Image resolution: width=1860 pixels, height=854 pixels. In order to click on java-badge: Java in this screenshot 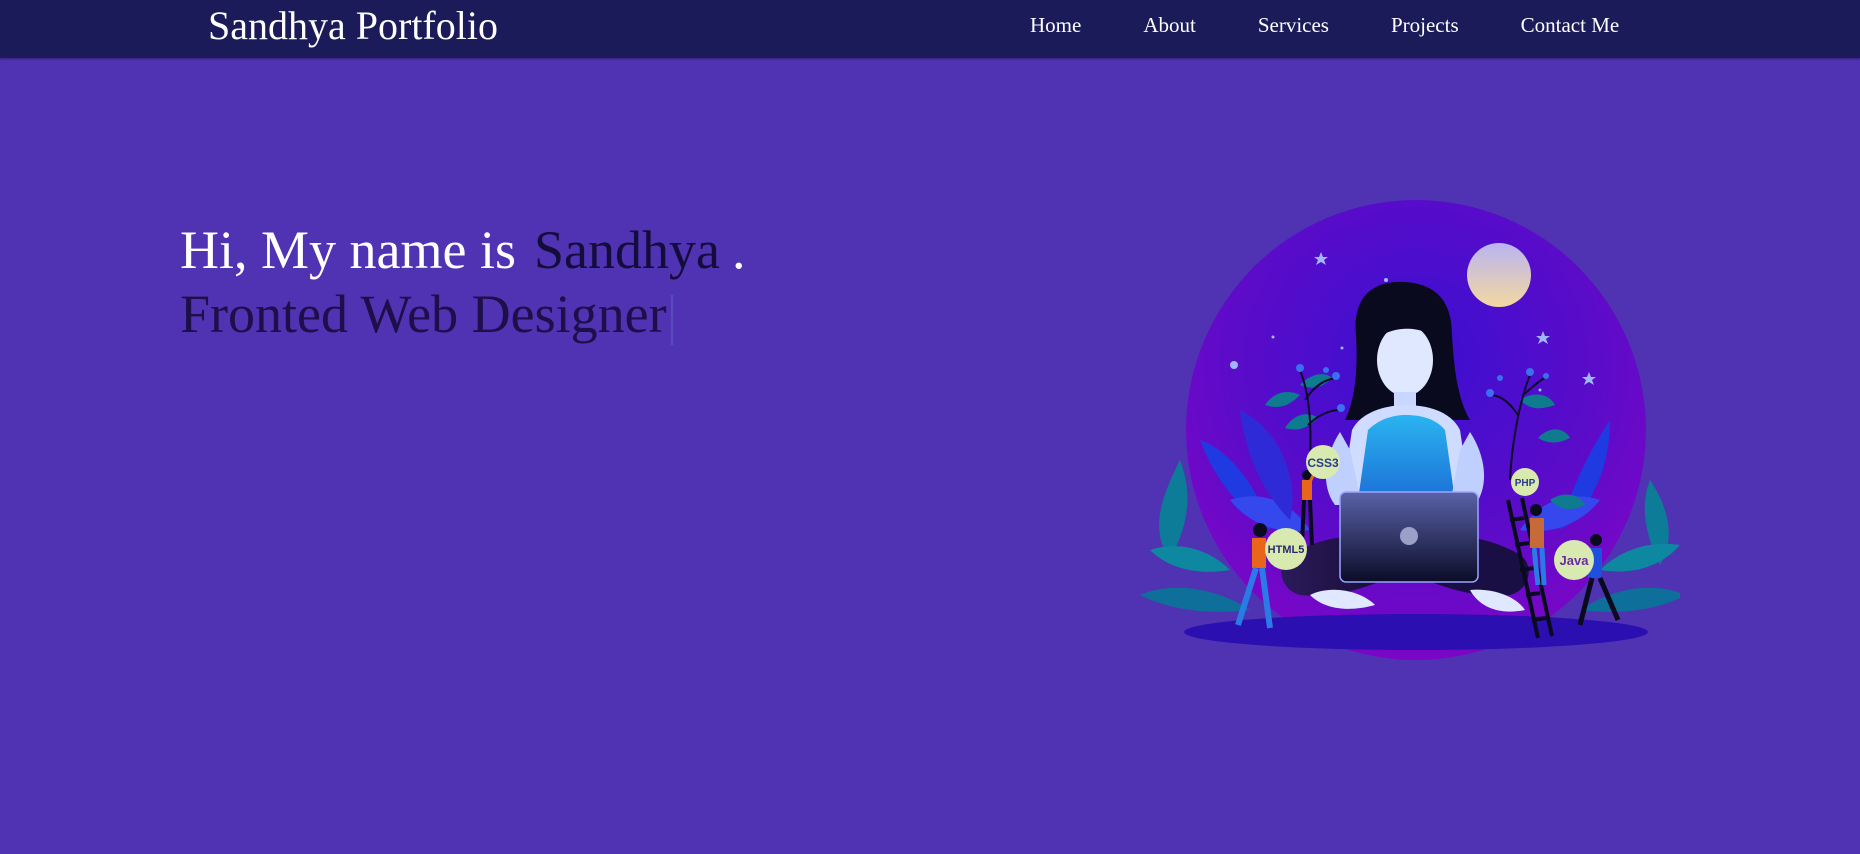, I will do `click(1574, 560)`.